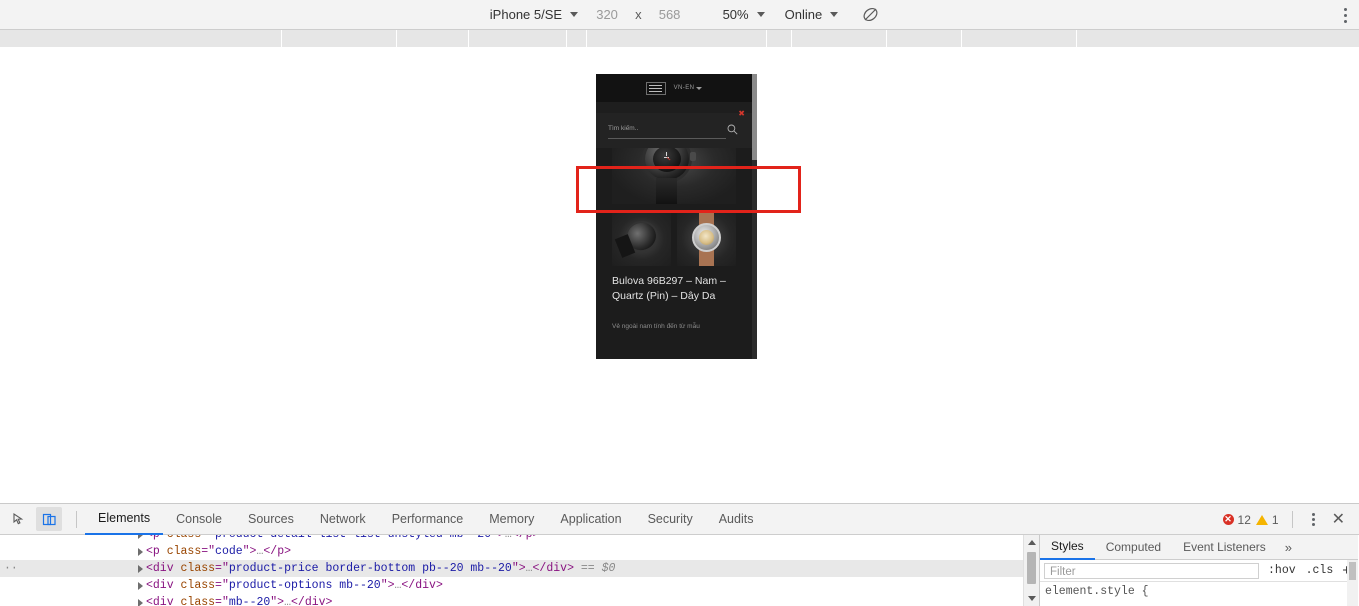 This screenshot has width=1359, height=606. Describe the element at coordinates (1228, 519) in the screenshot. I see `error-circle-icon: ✕` at that location.